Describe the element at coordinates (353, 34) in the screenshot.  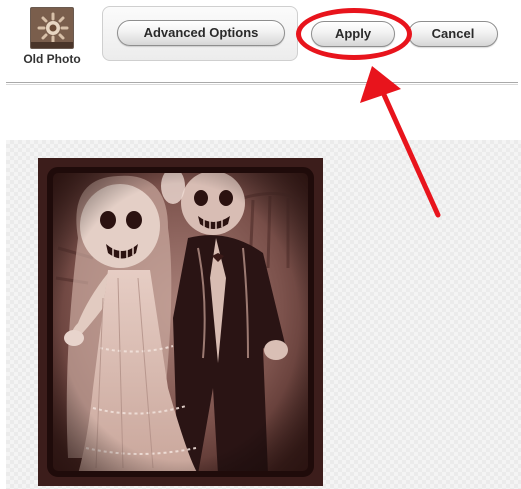
I see `apply-button: Apply` at that location.